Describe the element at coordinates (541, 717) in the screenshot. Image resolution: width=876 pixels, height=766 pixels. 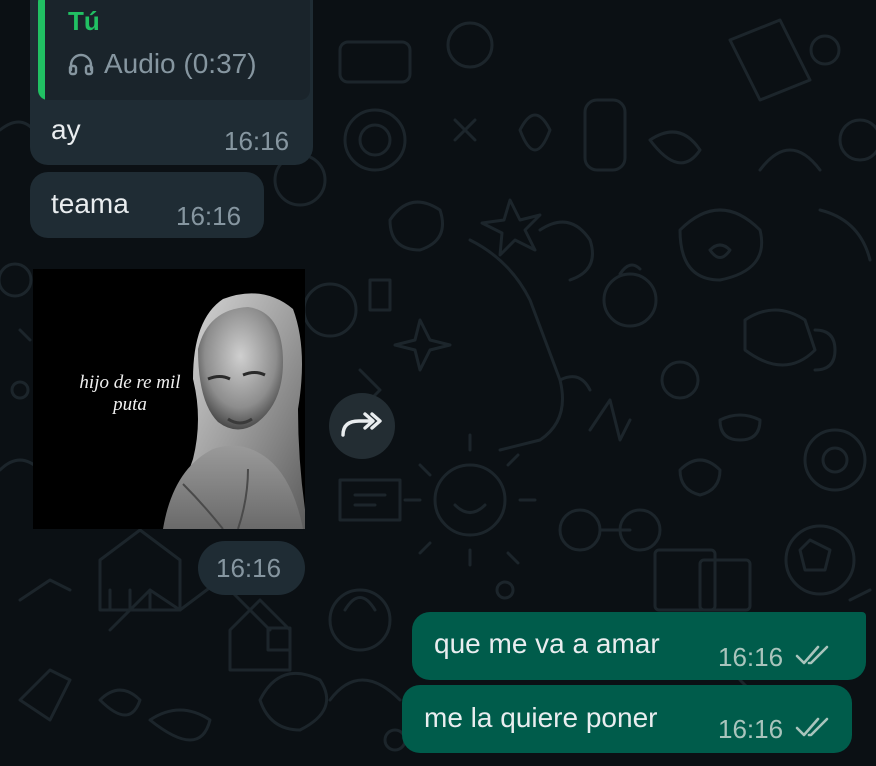
I see `message-text: me la quiere poner` at that location.